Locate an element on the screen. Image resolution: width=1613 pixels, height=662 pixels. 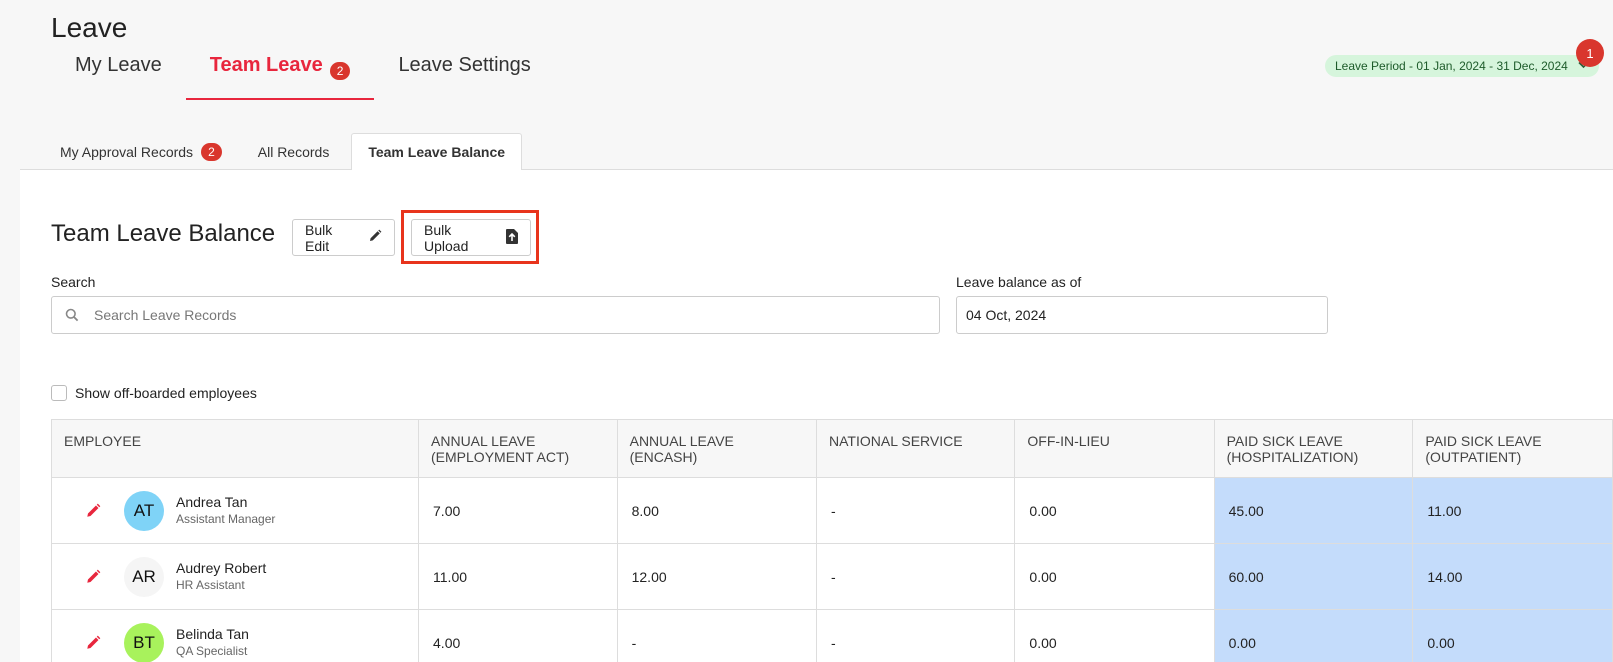
tab-label: Team Leave is located at coordinates (266, 65).